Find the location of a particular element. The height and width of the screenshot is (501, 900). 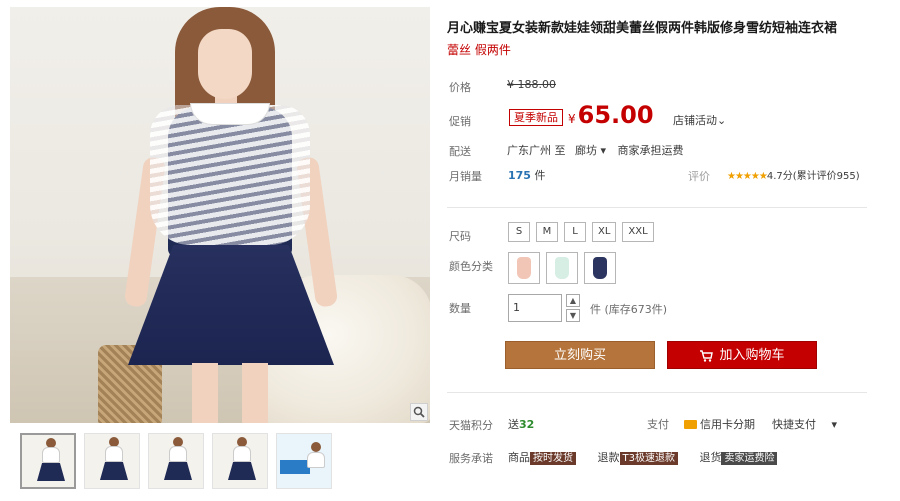

thumb-ad-band is located at coordinates (295, 467).